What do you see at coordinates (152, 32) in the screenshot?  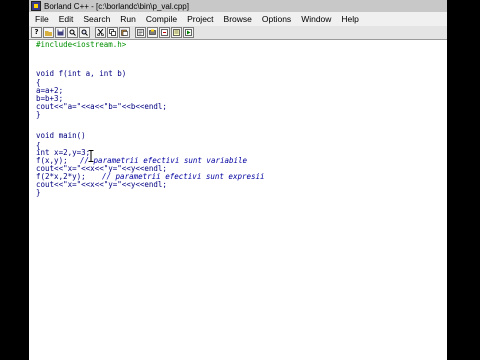 I see `make-icon` at bounding box center [152, 32].